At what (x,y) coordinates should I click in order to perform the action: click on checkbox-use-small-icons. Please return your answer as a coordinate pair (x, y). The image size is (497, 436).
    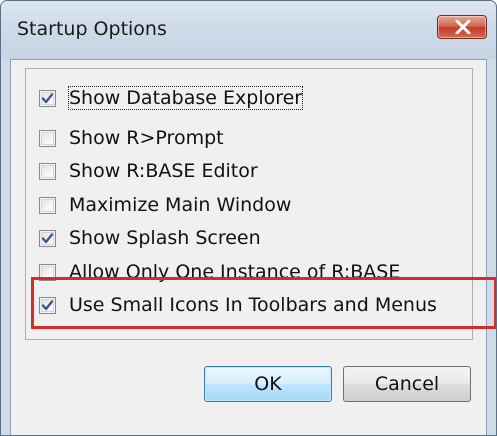
    Looking at the image, I should click on (47, 305).